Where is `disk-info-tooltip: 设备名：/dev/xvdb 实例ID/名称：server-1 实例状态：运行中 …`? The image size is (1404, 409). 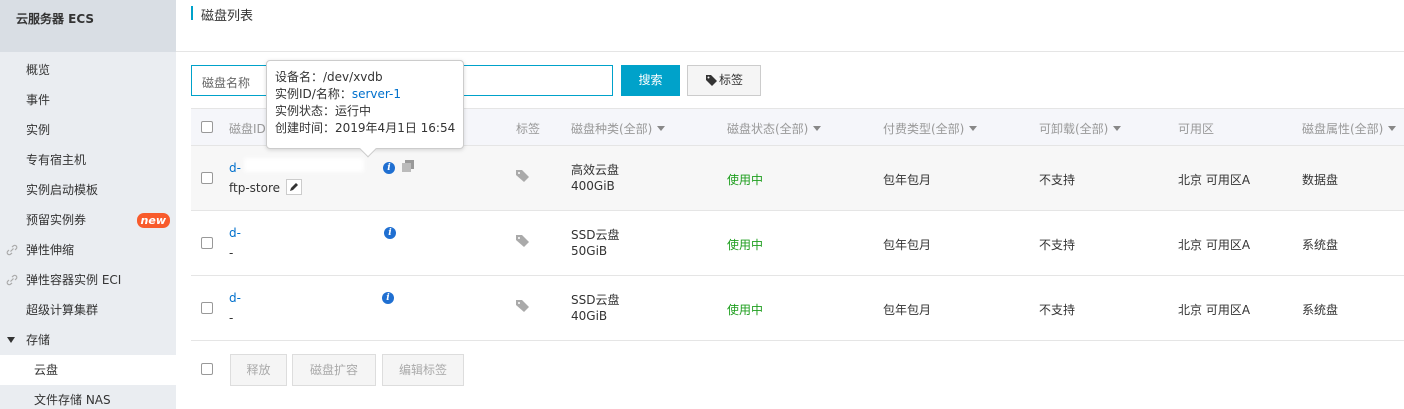
disk-info-tooltip: 设备名：/dev/xvdb 实例ID/名称：server-1 实例状态：运行中 … is located at coordinates (365, 109).